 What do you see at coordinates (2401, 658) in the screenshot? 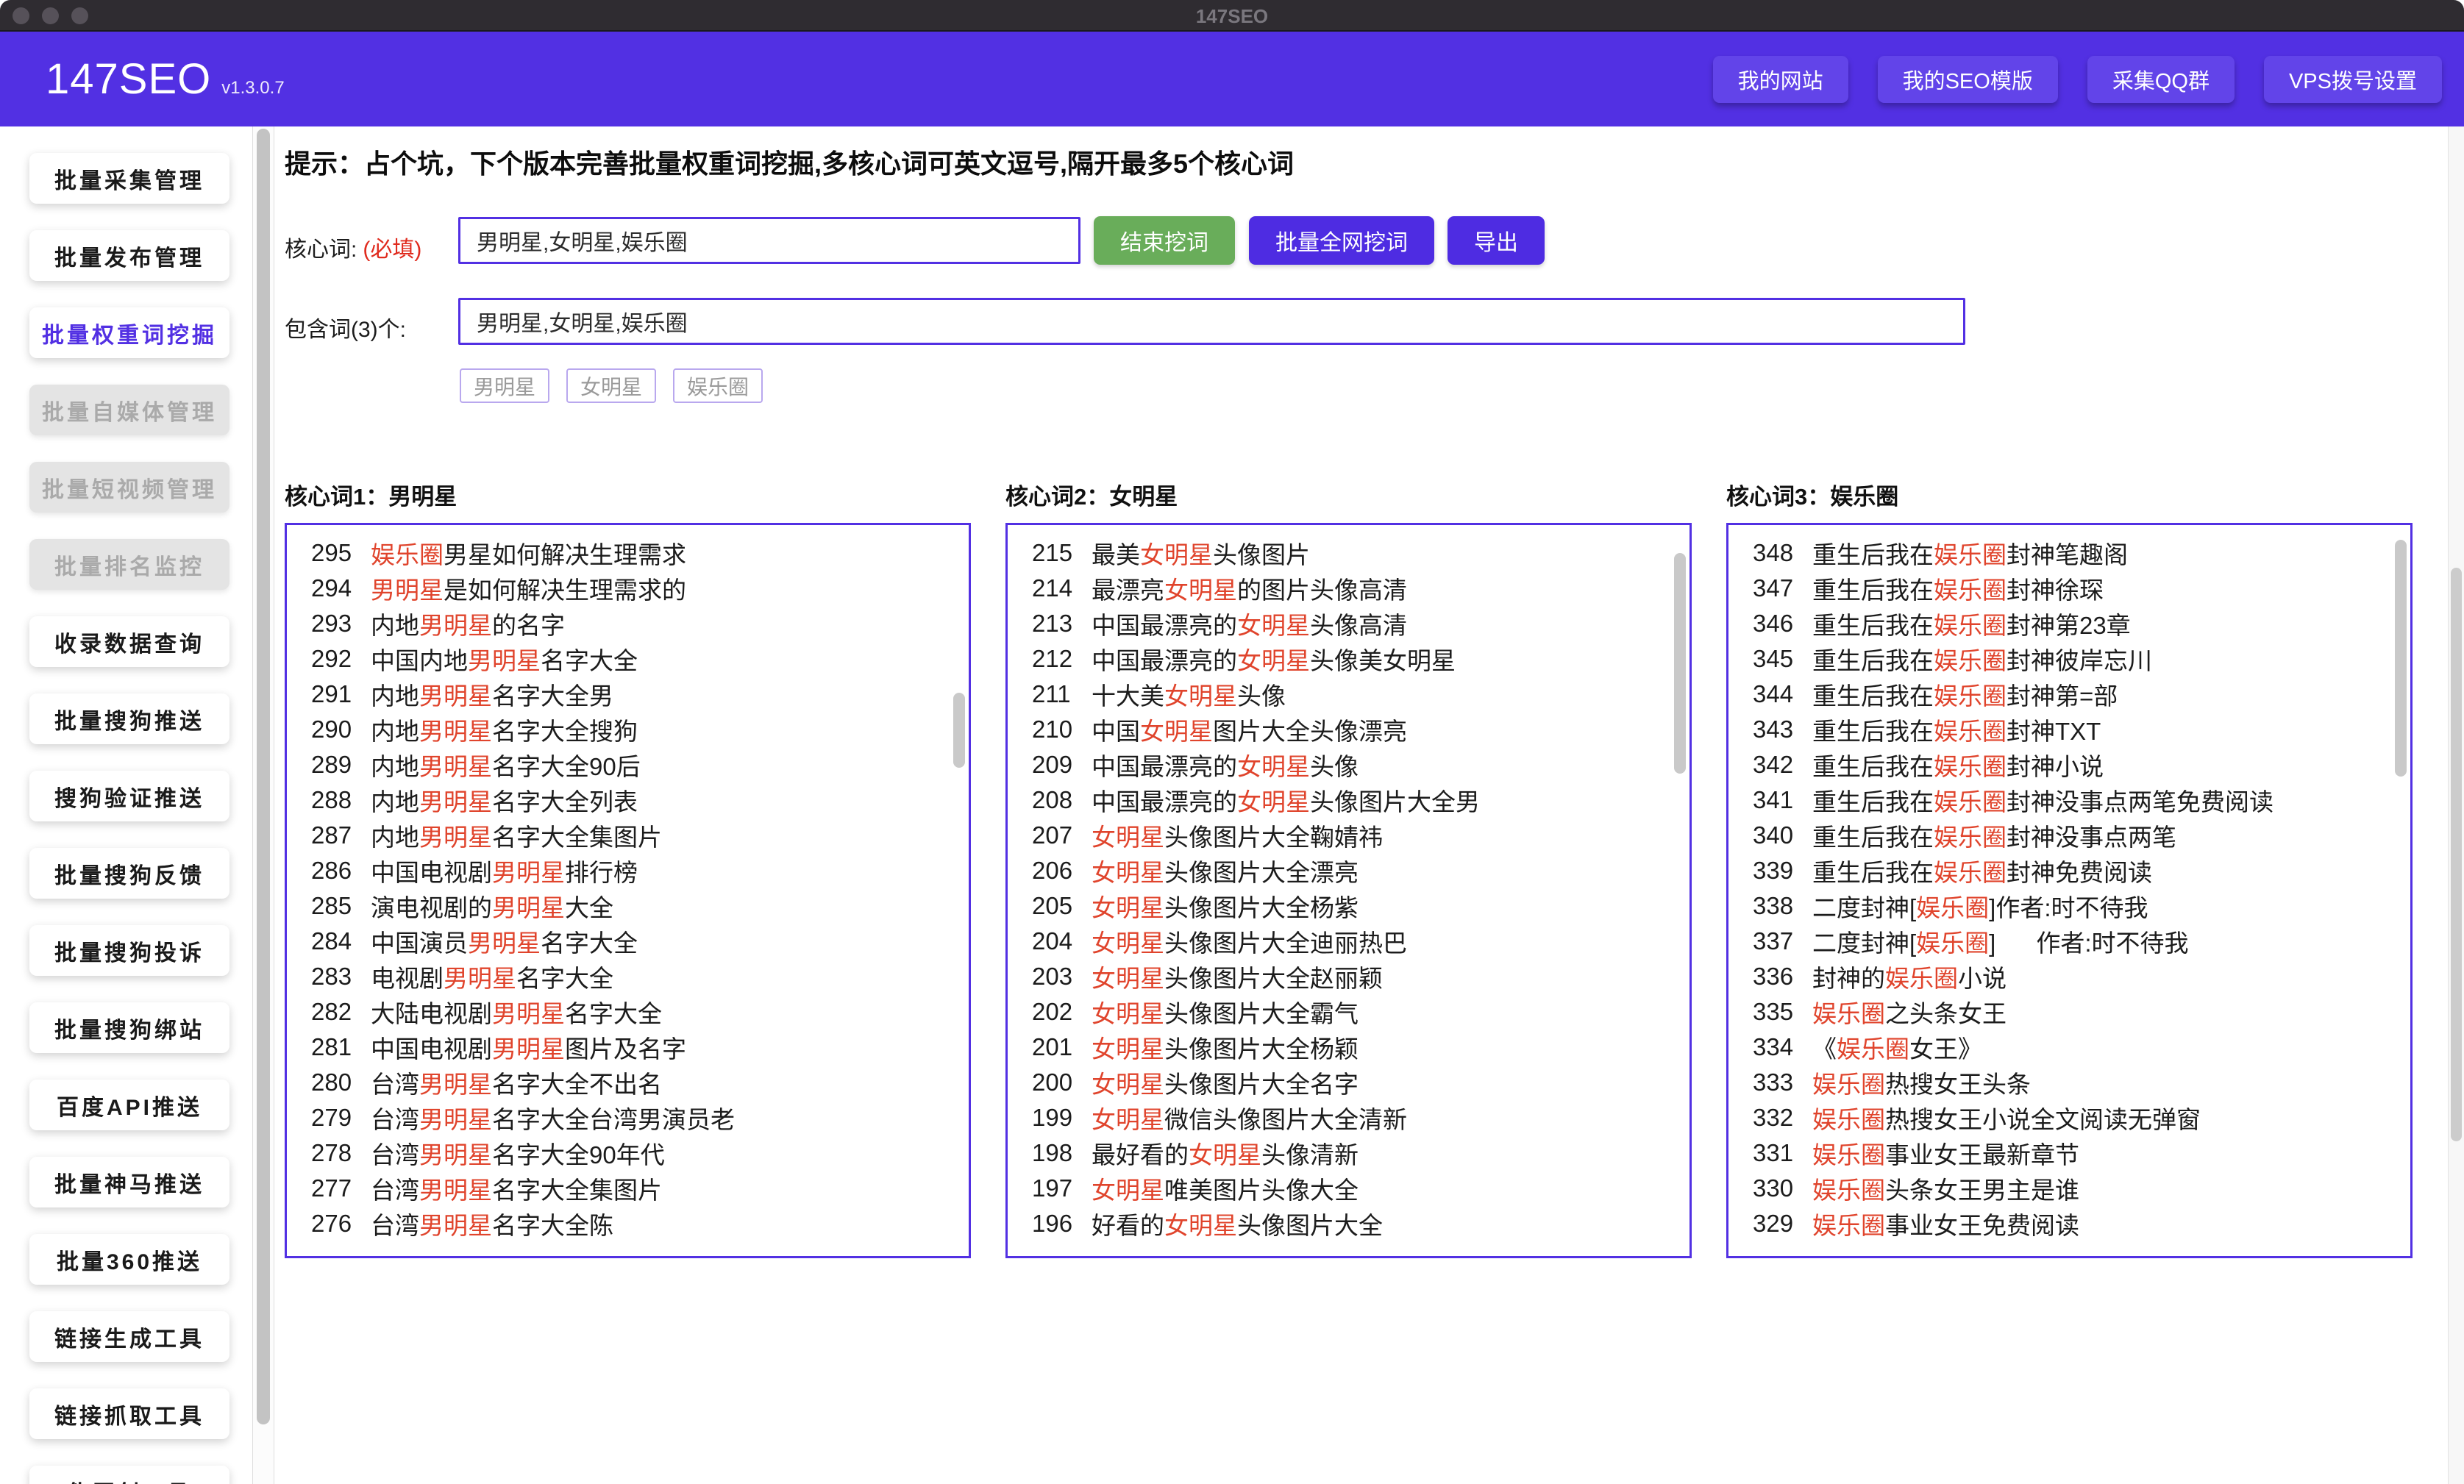
I see `keyword-list-3-scrollbar-thumb` at bounding box center [2401, 658].